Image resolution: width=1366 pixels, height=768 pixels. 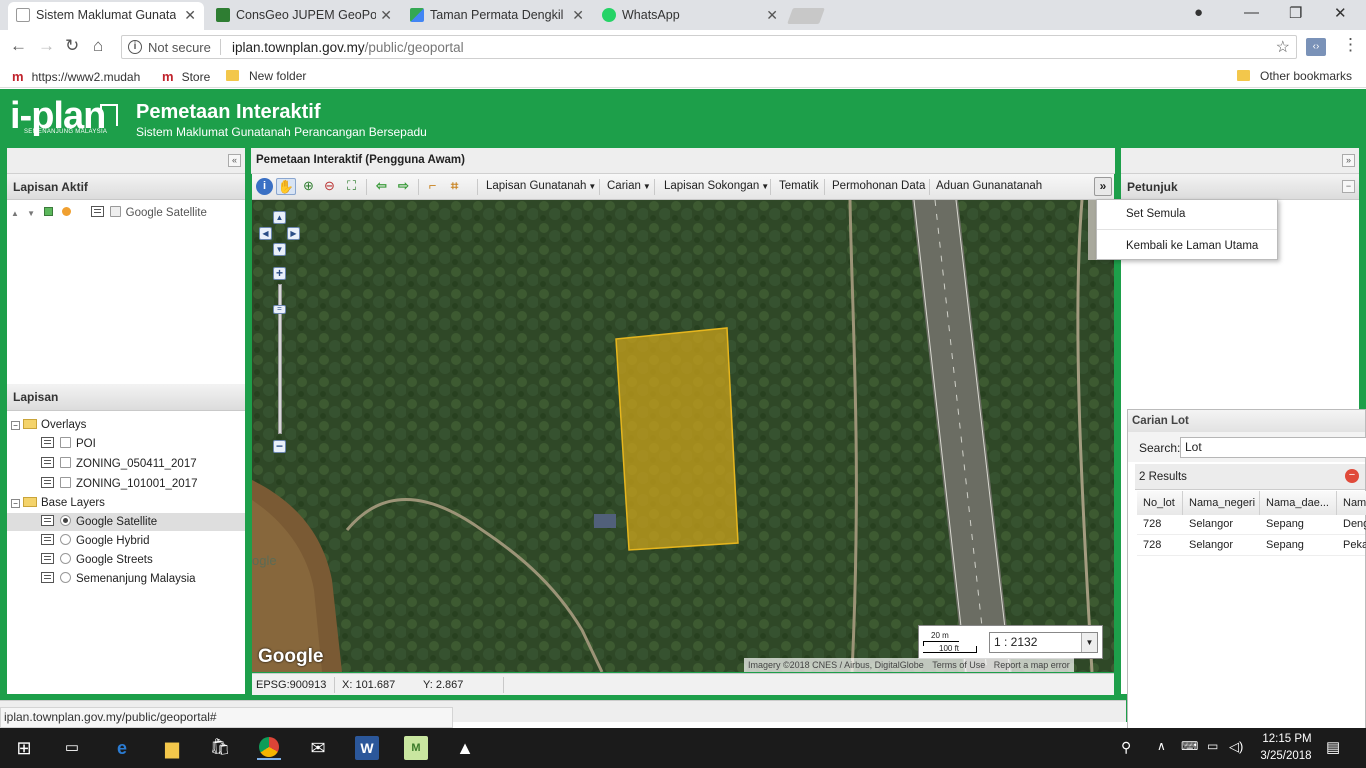 I want to click on forward-icon: →, so click(x=46, y=46).